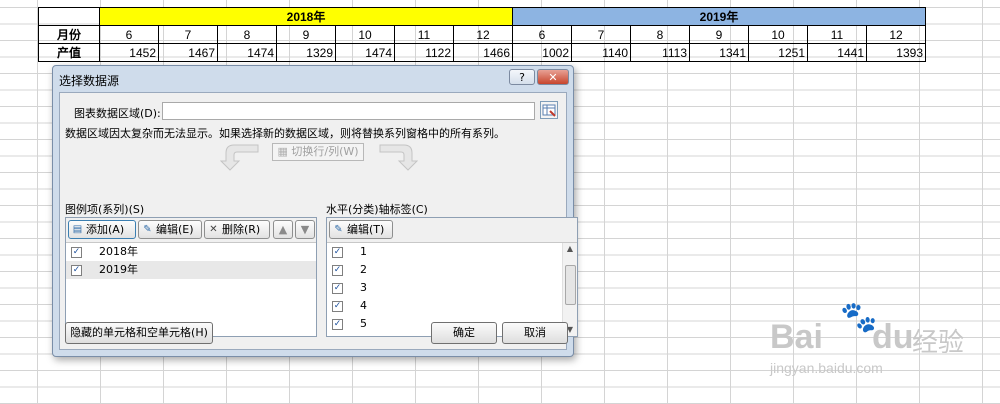  Describe the element at coordinates (118, 269) in the screenshot. I see `series-item-label: 2019年` at that location.